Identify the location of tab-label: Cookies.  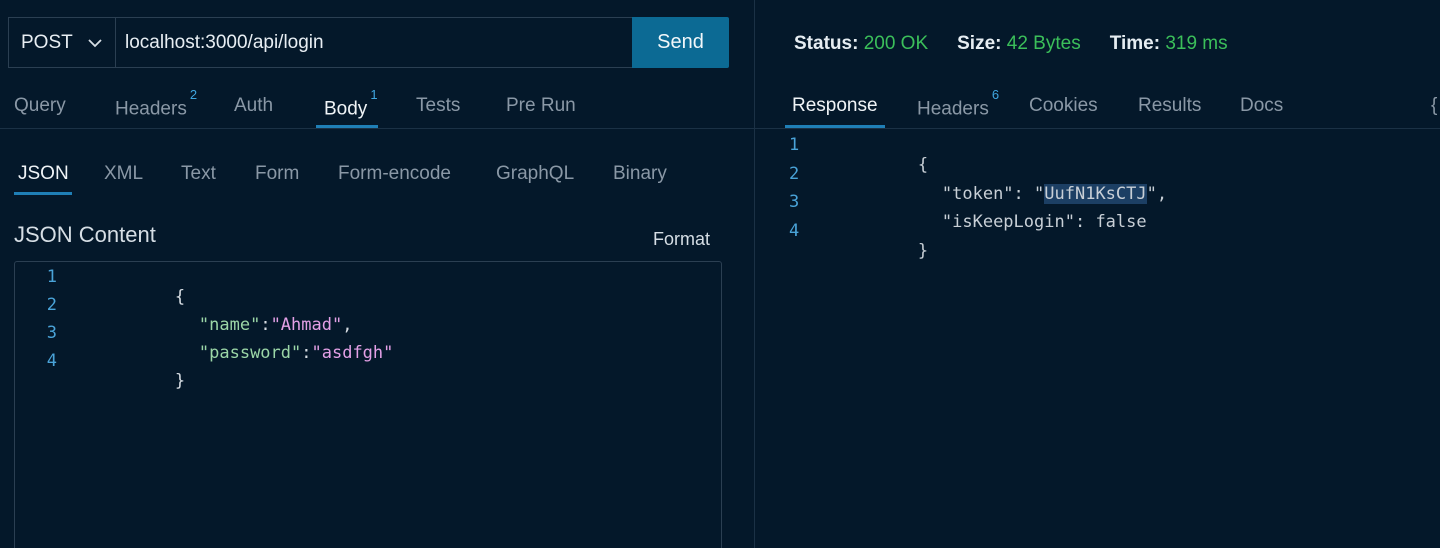
(1063, 105).